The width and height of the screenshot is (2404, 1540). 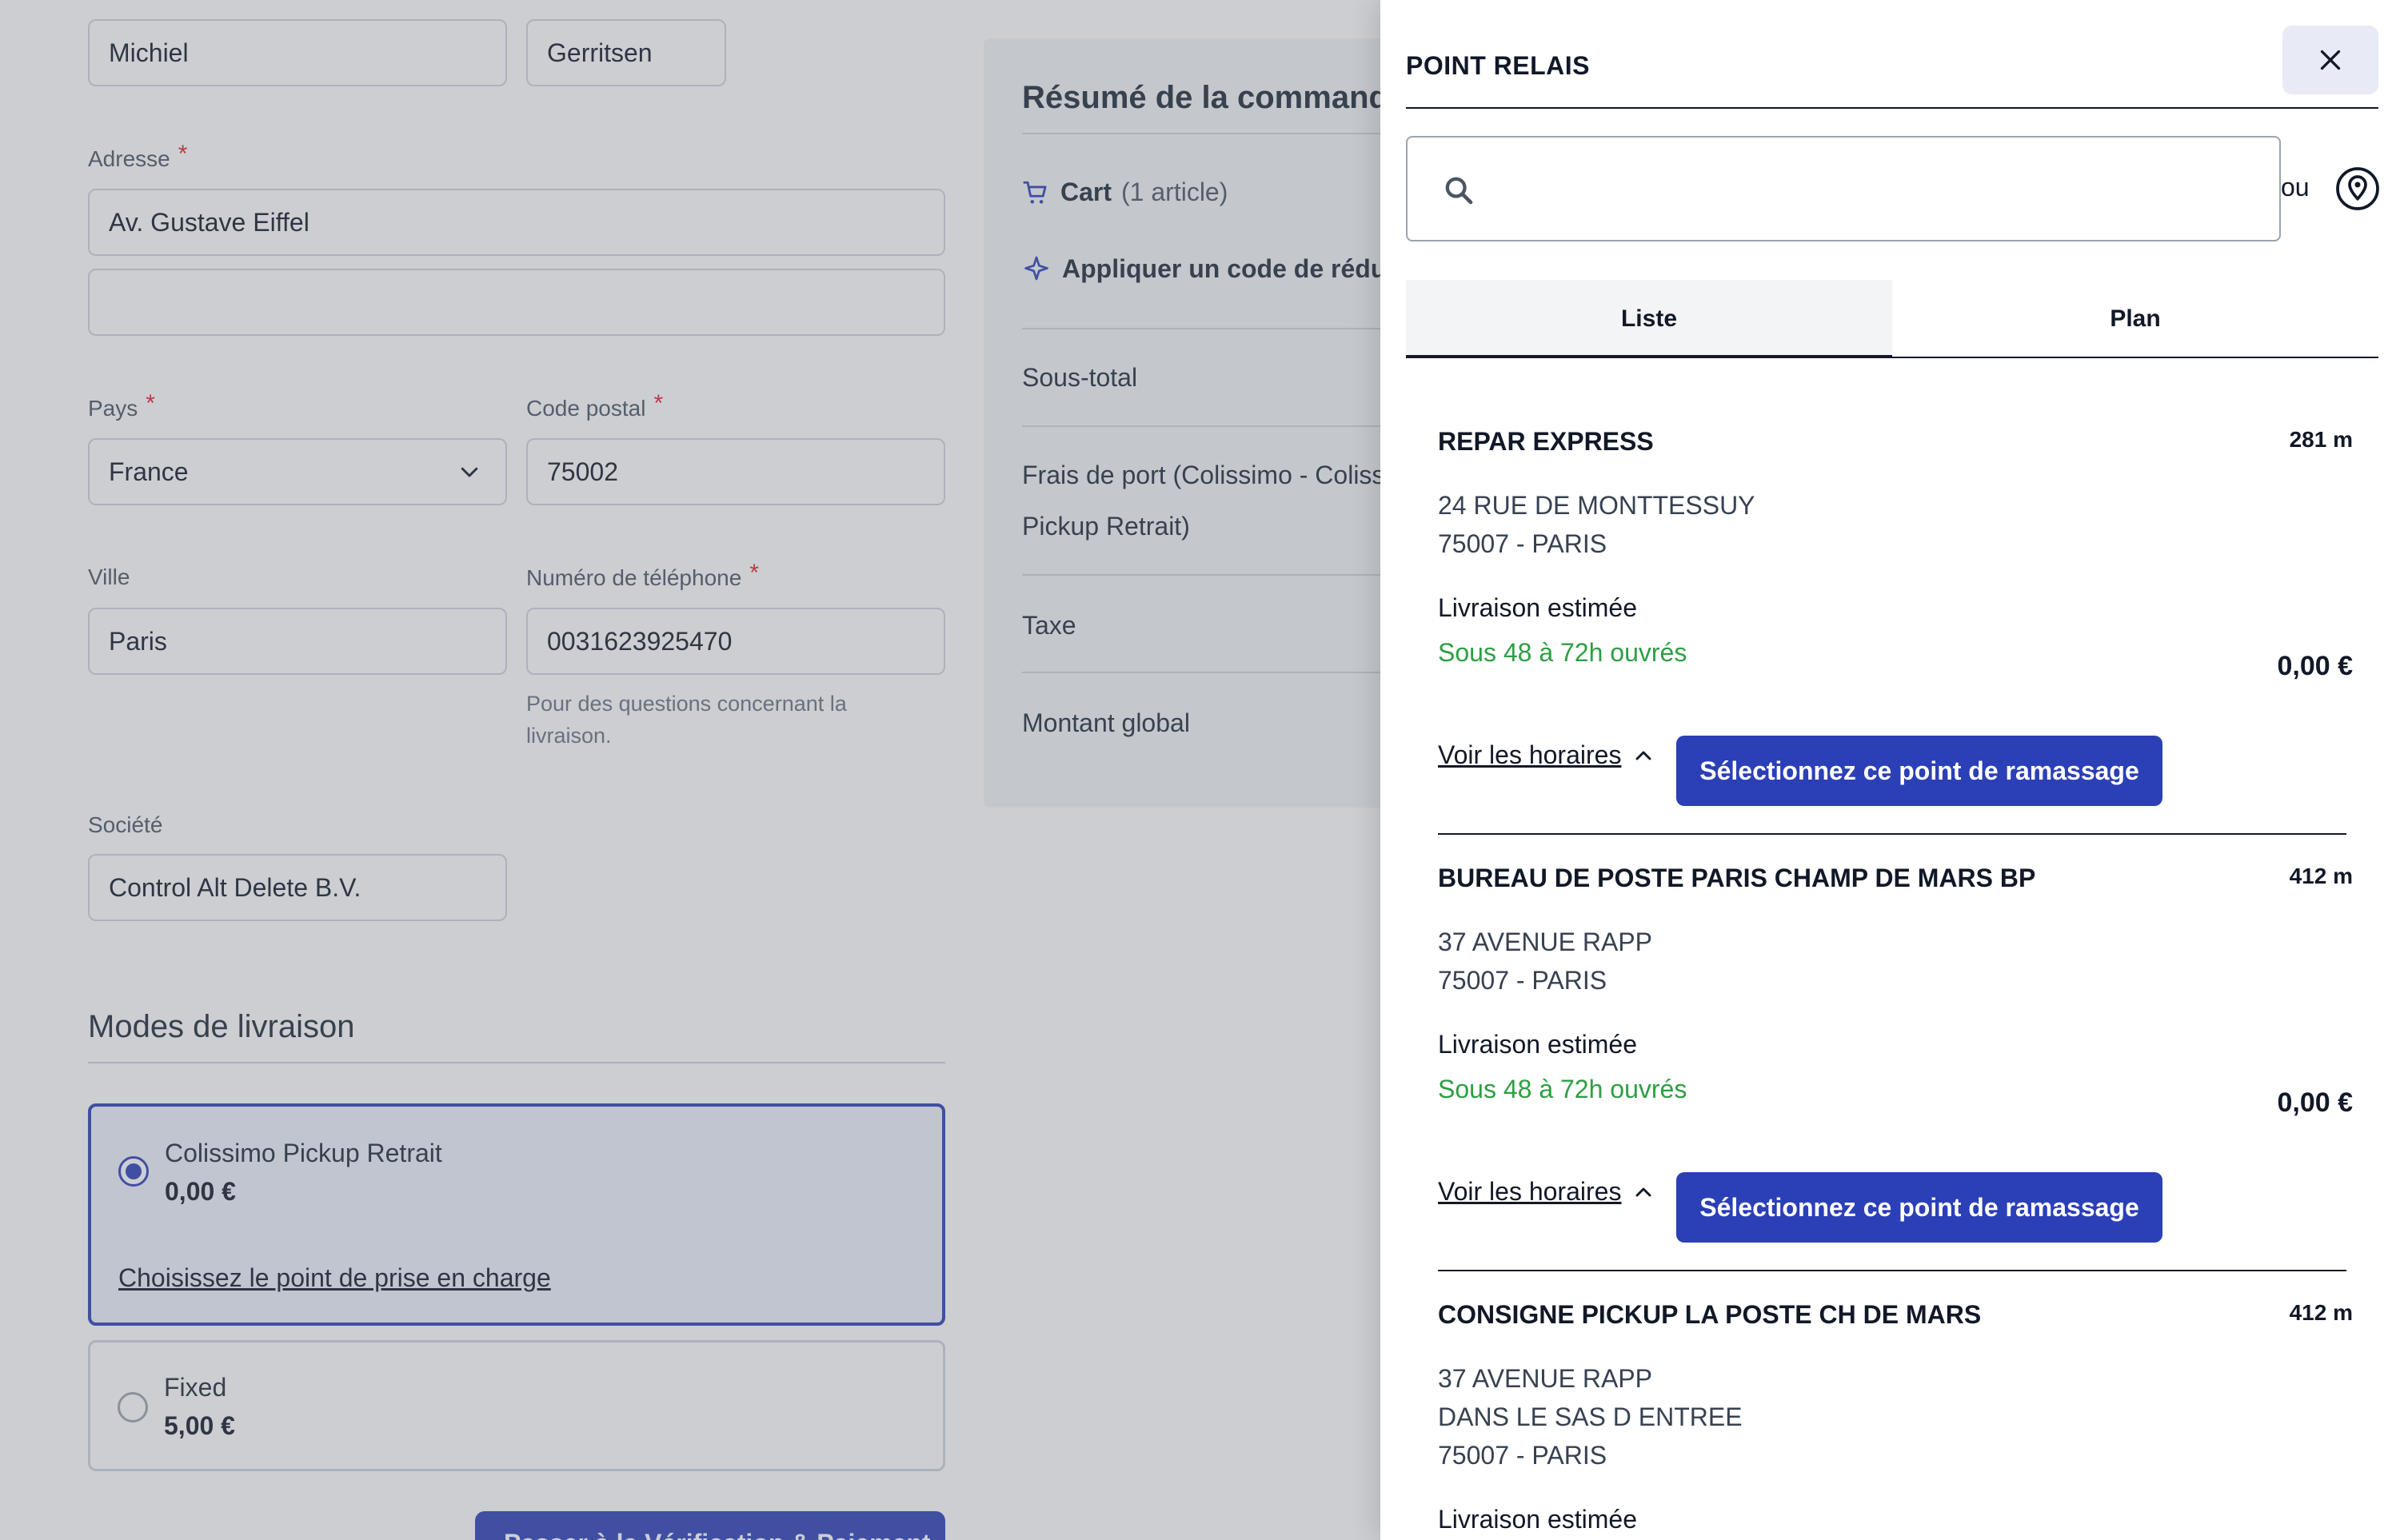 I want to click on tab-map: Plan, so click(x=2135, y=319).